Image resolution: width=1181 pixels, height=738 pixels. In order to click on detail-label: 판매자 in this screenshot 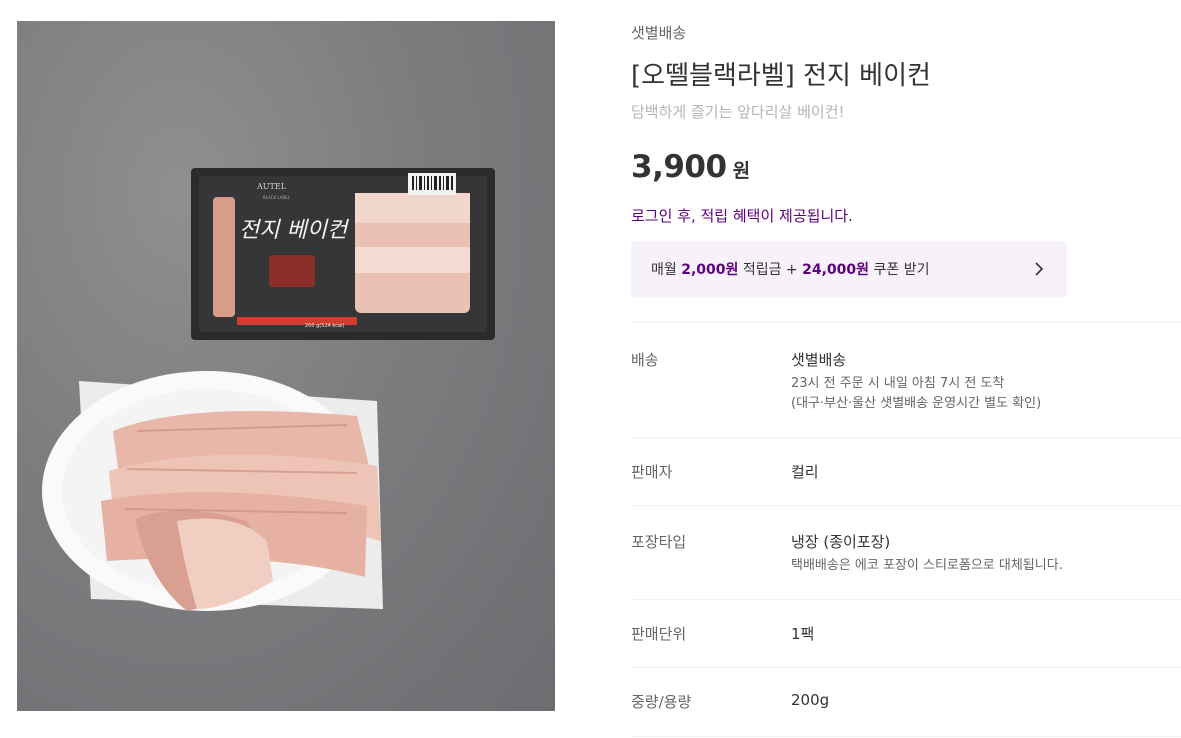, I will do `click(652, 472)`.